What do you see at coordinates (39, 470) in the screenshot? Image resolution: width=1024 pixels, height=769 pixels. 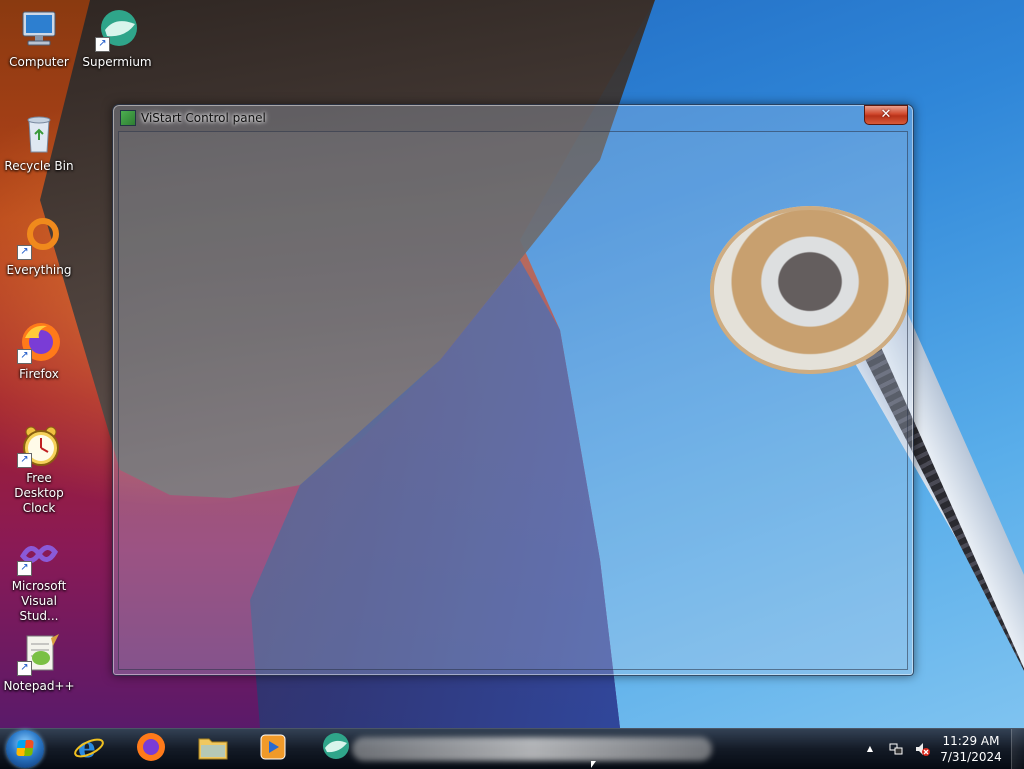 I see `desktop-icon-free-desktop-clock: ↗ Free Desktop Clock` at bounding box center [39, 470].